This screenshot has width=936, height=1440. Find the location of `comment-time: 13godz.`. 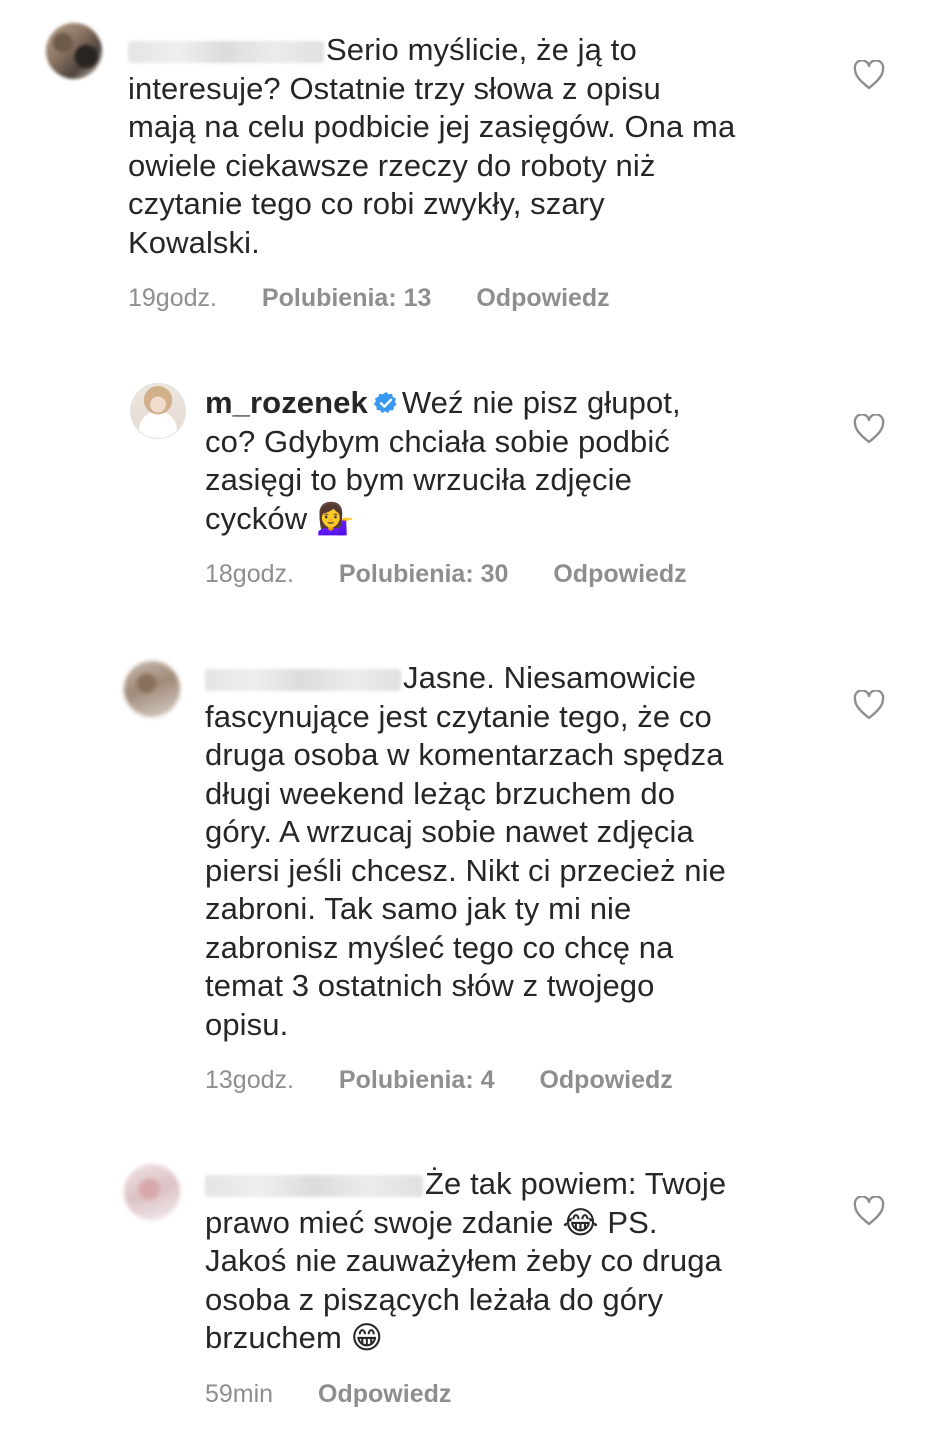

comment-time: 13godz. is located at coordinates (249, 1080).